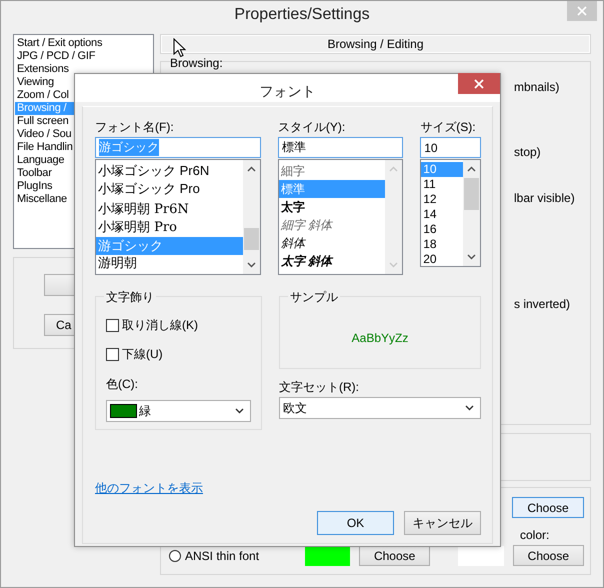 Image resolution: width=604 pixels, height=588 pixels. Describe the element at coordinates (83, 69) in the screenshot. I see `category-item: Extensions` at that location.